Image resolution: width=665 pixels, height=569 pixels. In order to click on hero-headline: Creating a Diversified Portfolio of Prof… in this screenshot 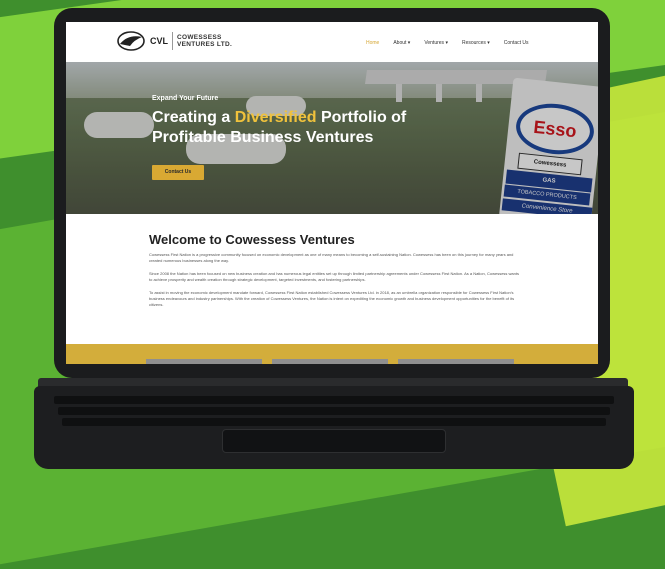, I will do `click(302, 128)`.